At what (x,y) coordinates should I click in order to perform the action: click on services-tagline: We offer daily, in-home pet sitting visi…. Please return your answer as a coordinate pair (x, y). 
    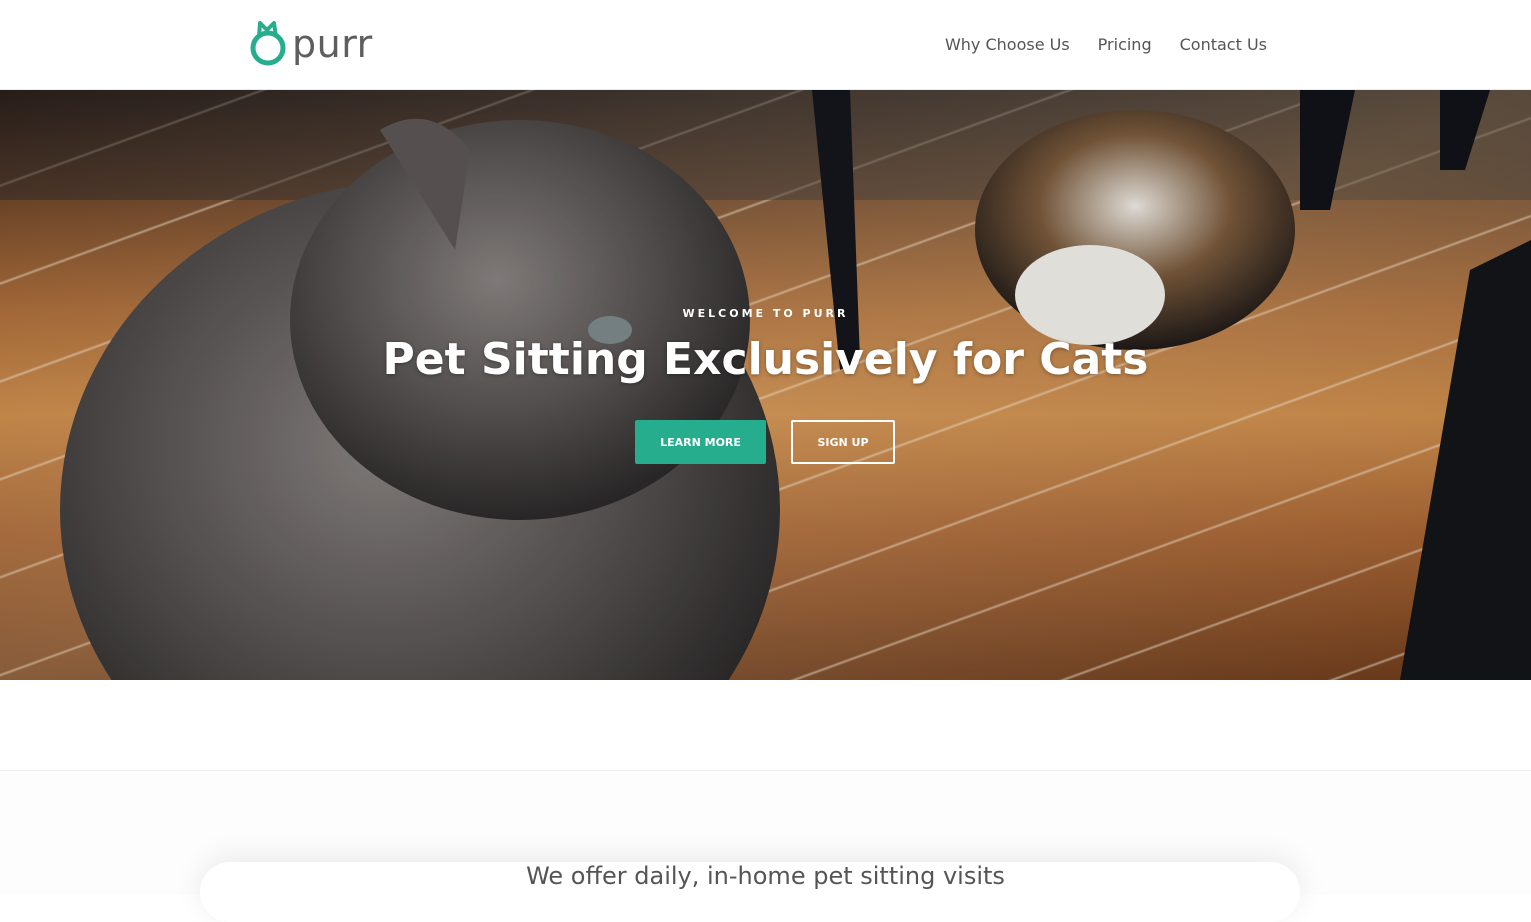
    Looking at the image, I should click on (765, 876).